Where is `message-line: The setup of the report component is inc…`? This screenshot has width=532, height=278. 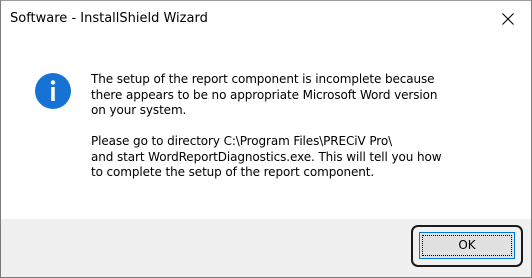
message-line: The setup of the report component is inc… is located at coordinates (263, 79).